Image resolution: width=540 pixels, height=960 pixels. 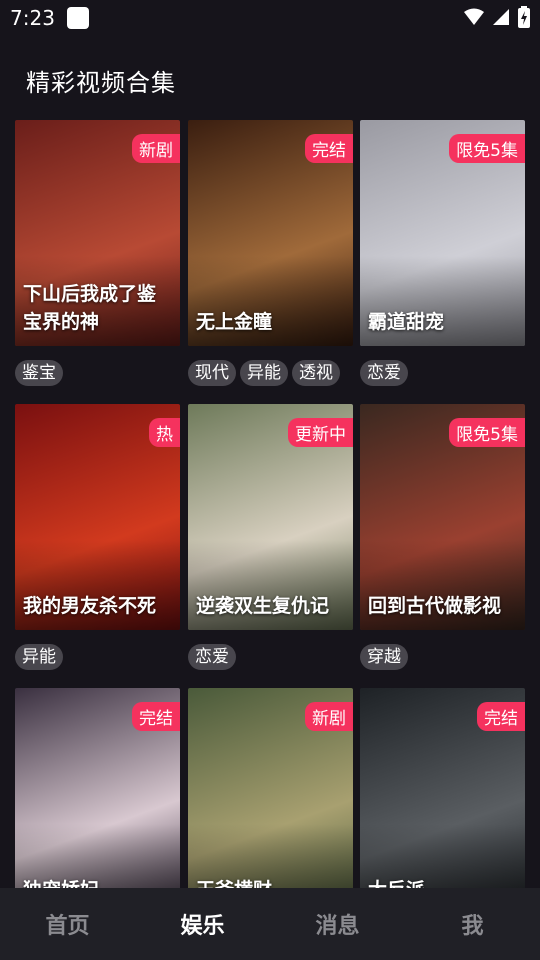 What do you see at coordinates (32, 18) in the screenshot?
I see `status-time: 7:23` at bounding box center [32, 18].